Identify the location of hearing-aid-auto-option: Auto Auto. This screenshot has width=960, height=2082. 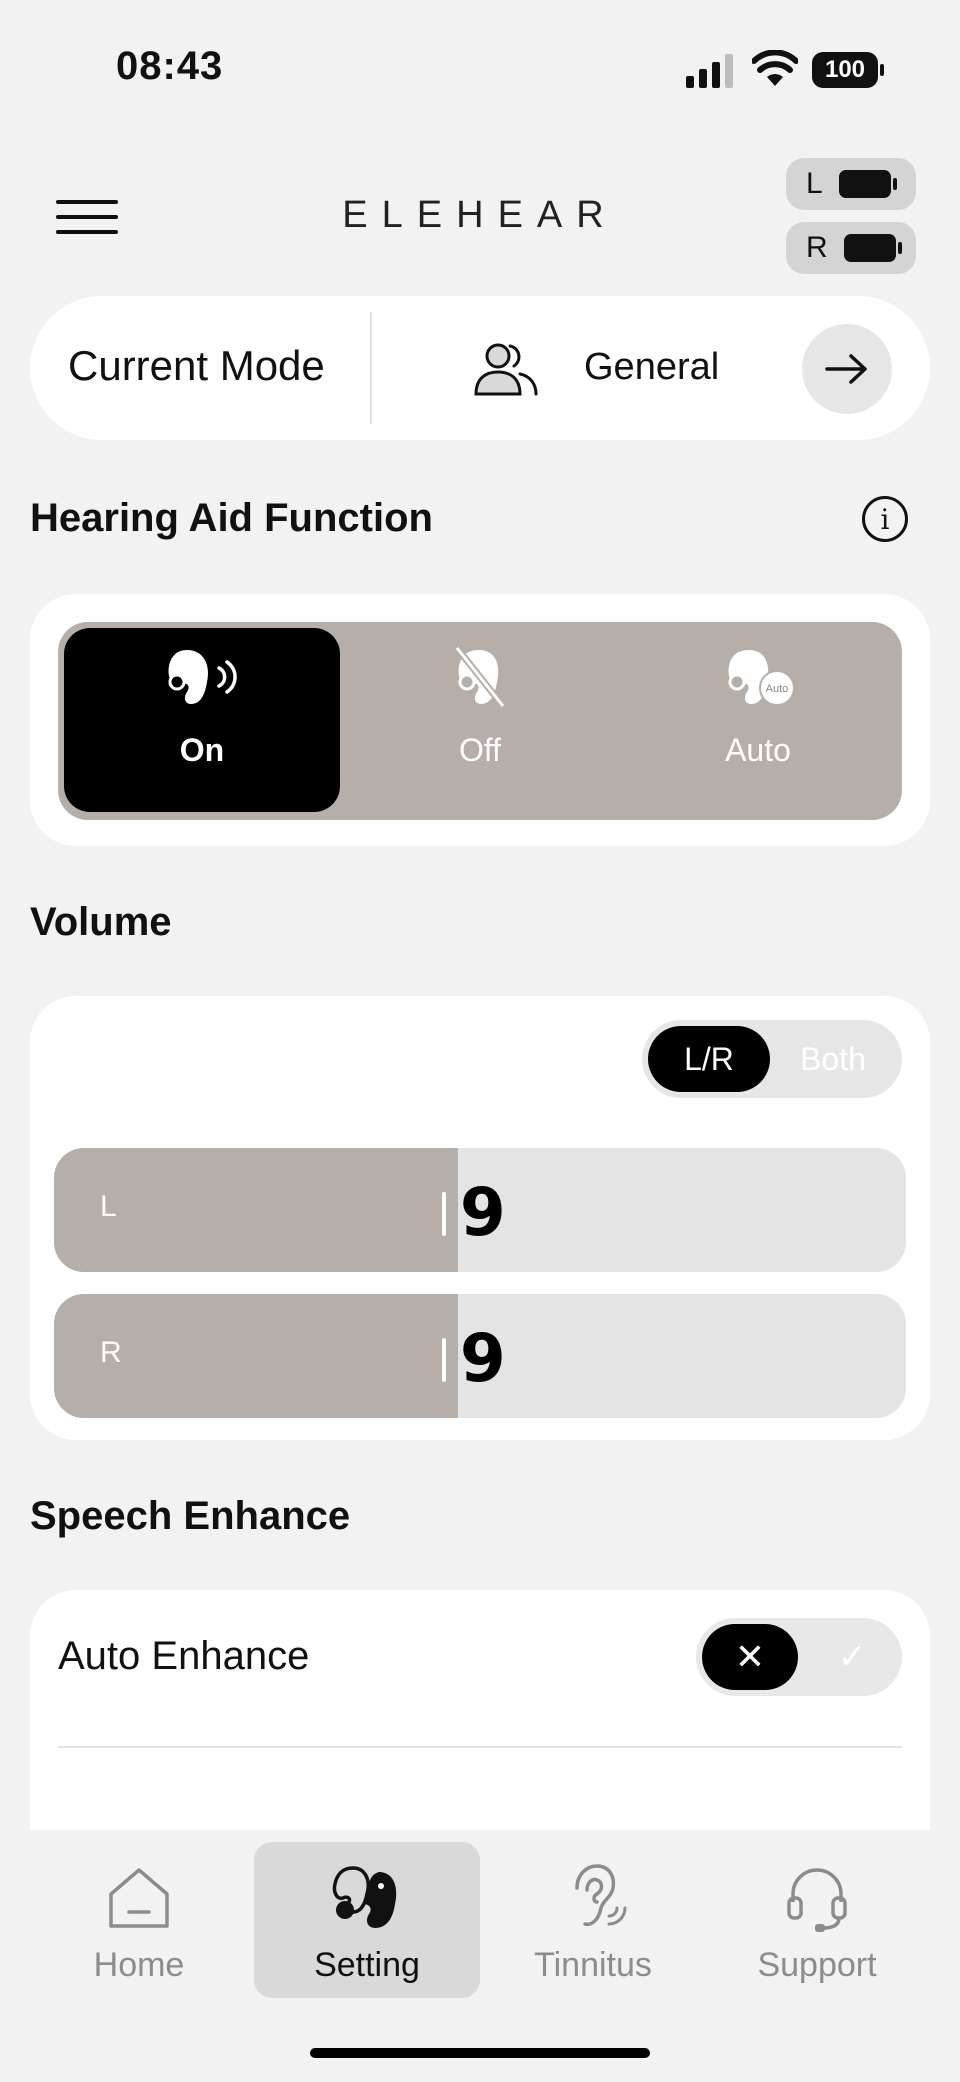
(758, 720).